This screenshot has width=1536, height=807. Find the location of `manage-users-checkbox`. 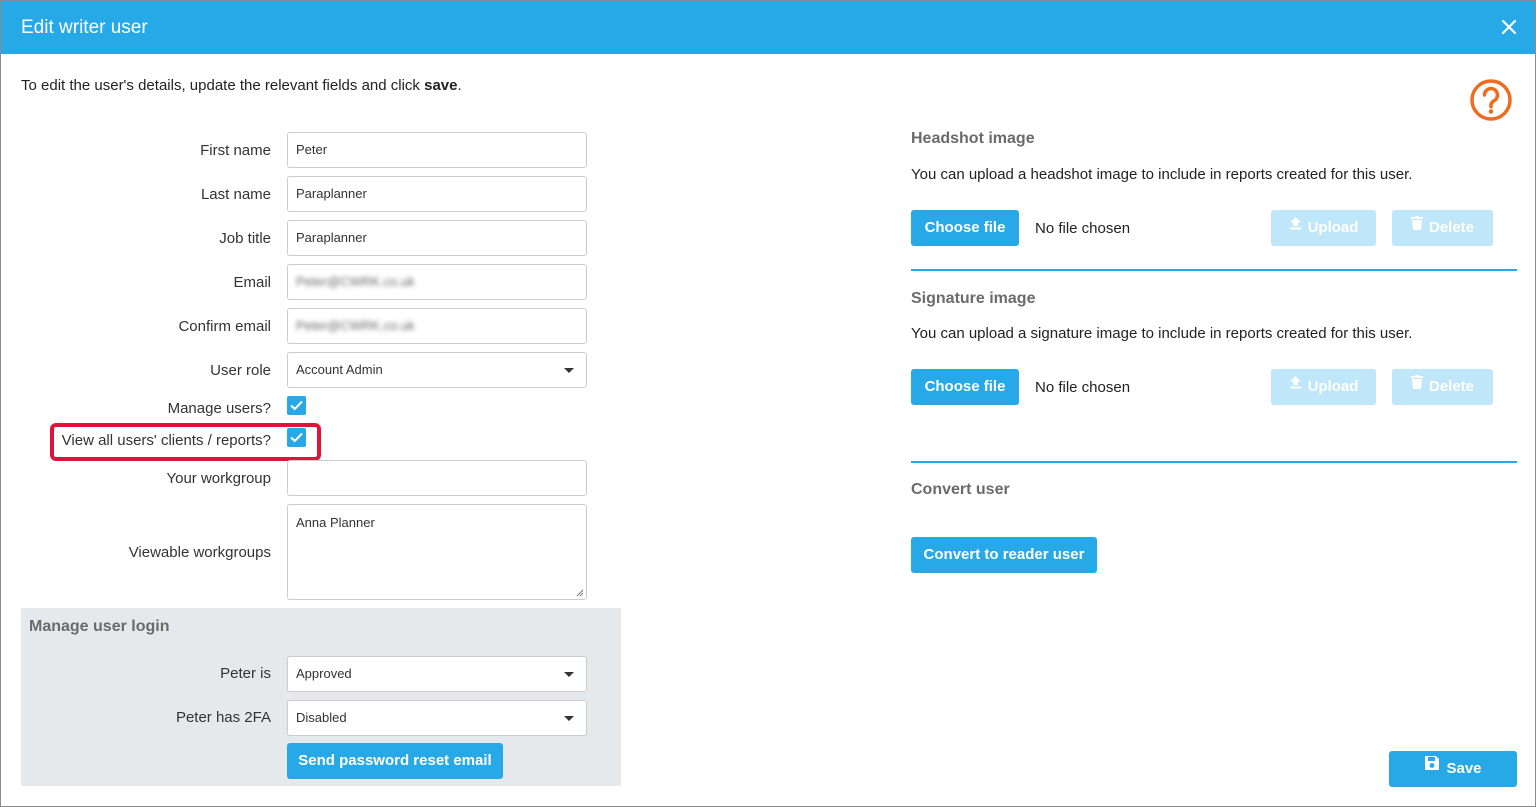

manage-users-checkbox is located at coordinates (296, 405).